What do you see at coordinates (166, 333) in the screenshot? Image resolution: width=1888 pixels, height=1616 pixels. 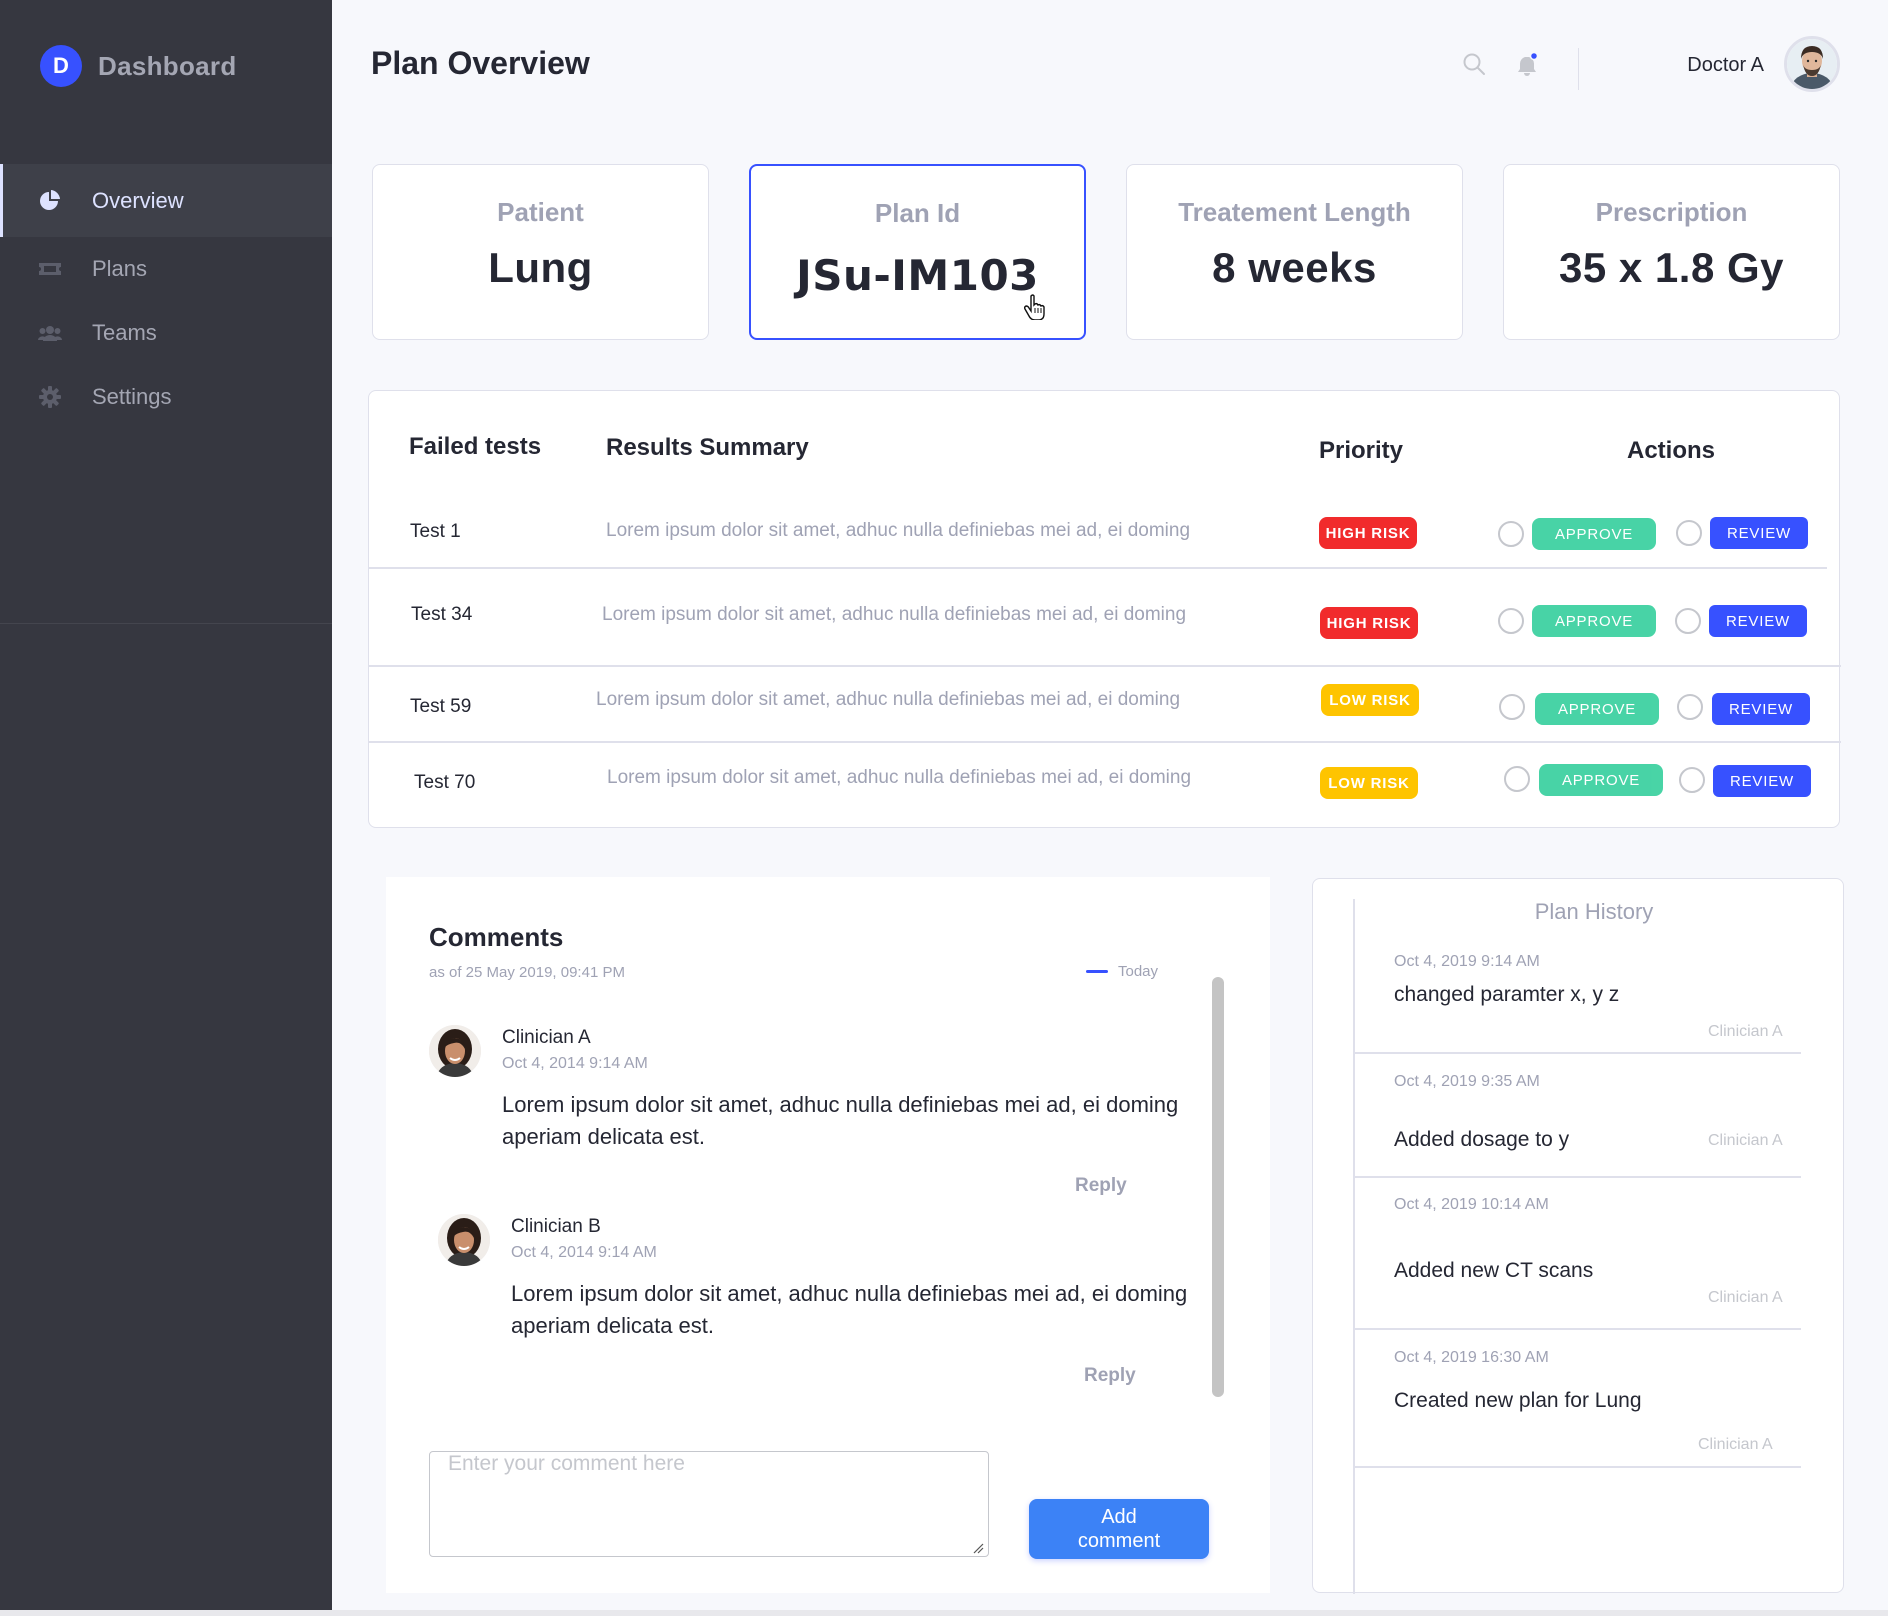 I see `sidebar-item-teams: Teams` at bounding box center [166, 333].